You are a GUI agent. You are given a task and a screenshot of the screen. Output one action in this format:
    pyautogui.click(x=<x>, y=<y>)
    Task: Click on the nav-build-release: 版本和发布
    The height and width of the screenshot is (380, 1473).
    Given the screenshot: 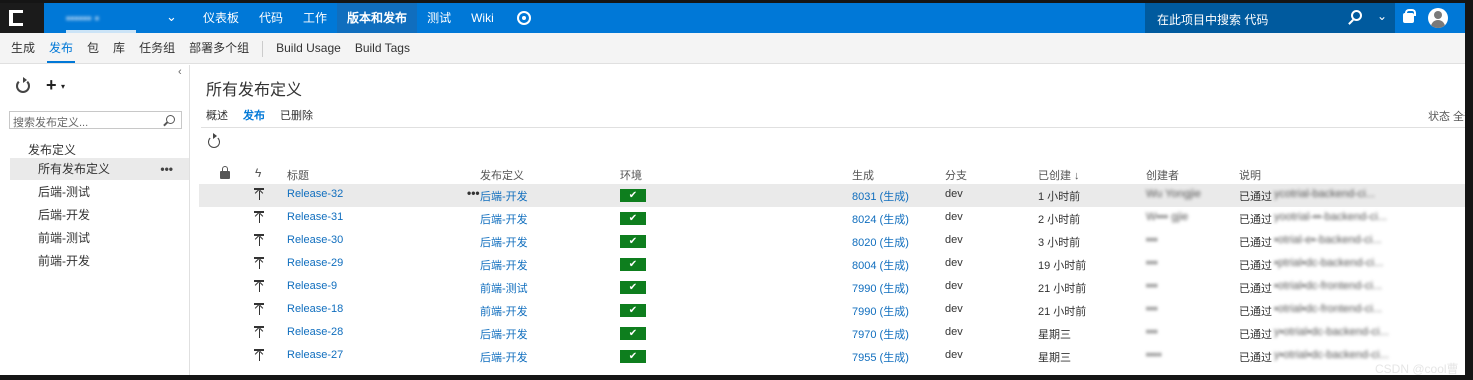 What is the action you would take?
    pyautogui.click(x=377, y=18)
    